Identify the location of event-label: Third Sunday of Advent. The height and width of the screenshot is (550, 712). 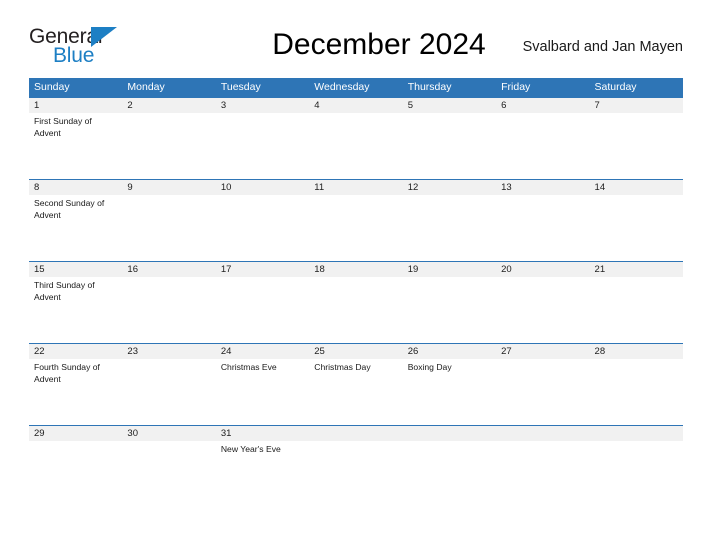
(64, 291).